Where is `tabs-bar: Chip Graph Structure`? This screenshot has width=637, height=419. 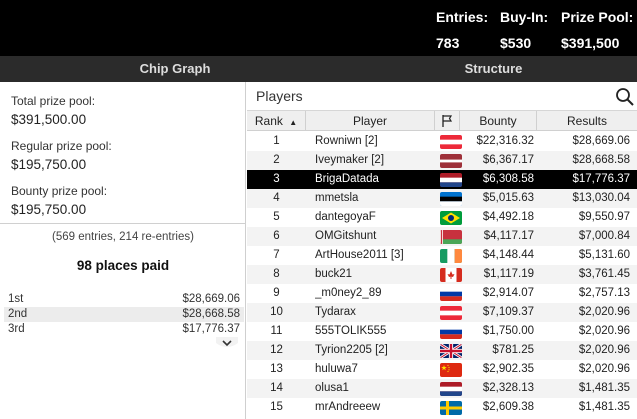 tabs-bar: Chip Graph Structure is located at coordinates (318, 69).